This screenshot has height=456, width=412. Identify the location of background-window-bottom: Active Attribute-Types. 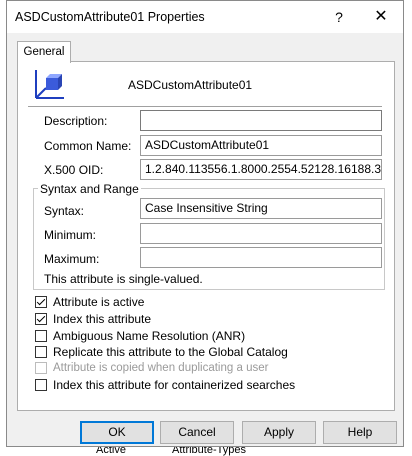
(206, 450).